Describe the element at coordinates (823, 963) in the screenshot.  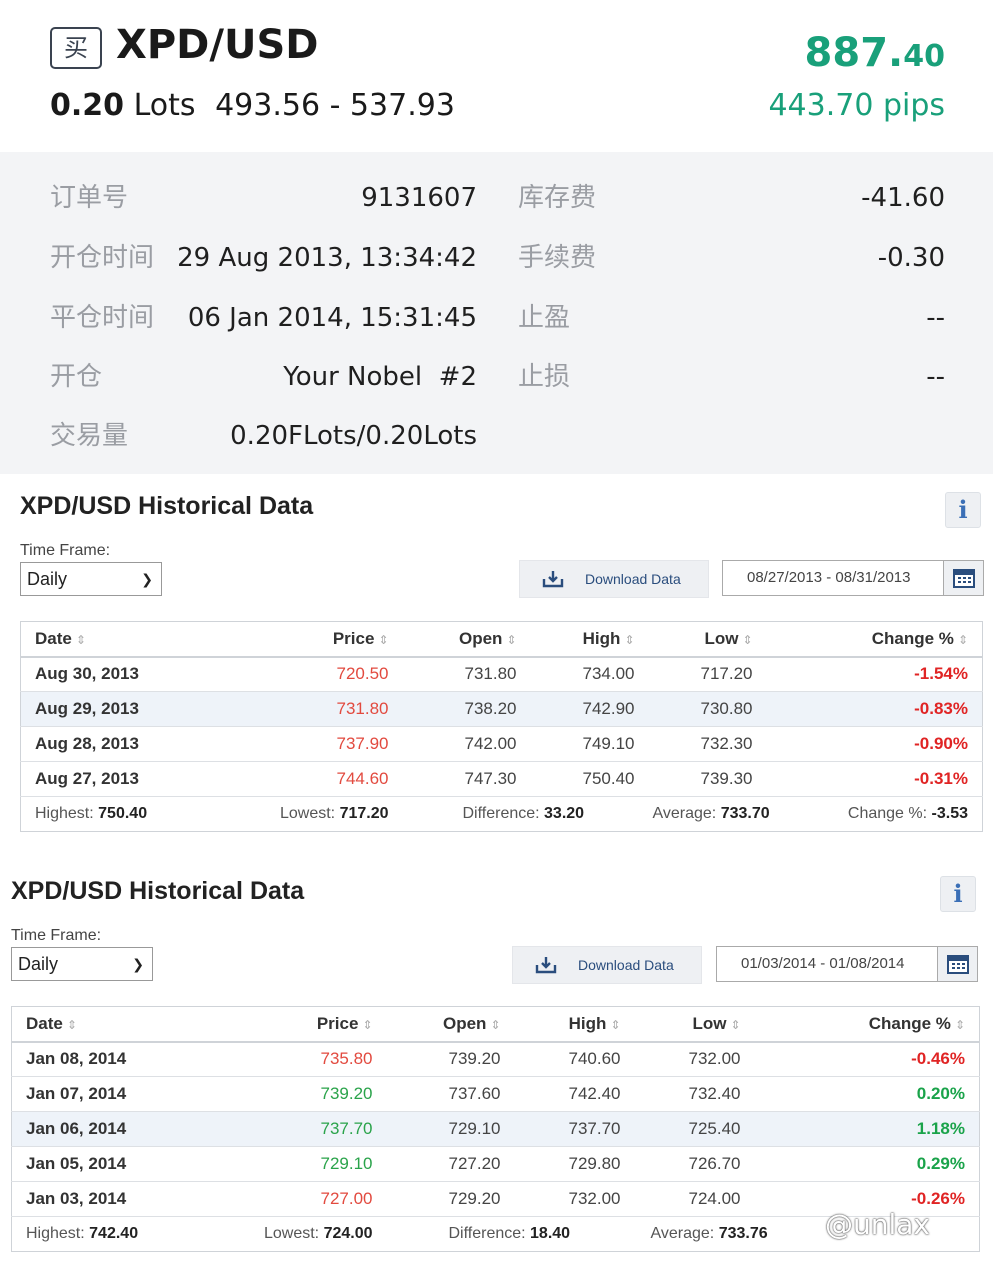
I see `date-range-value: 01/03/2014 - 01/08/2014` at that location.